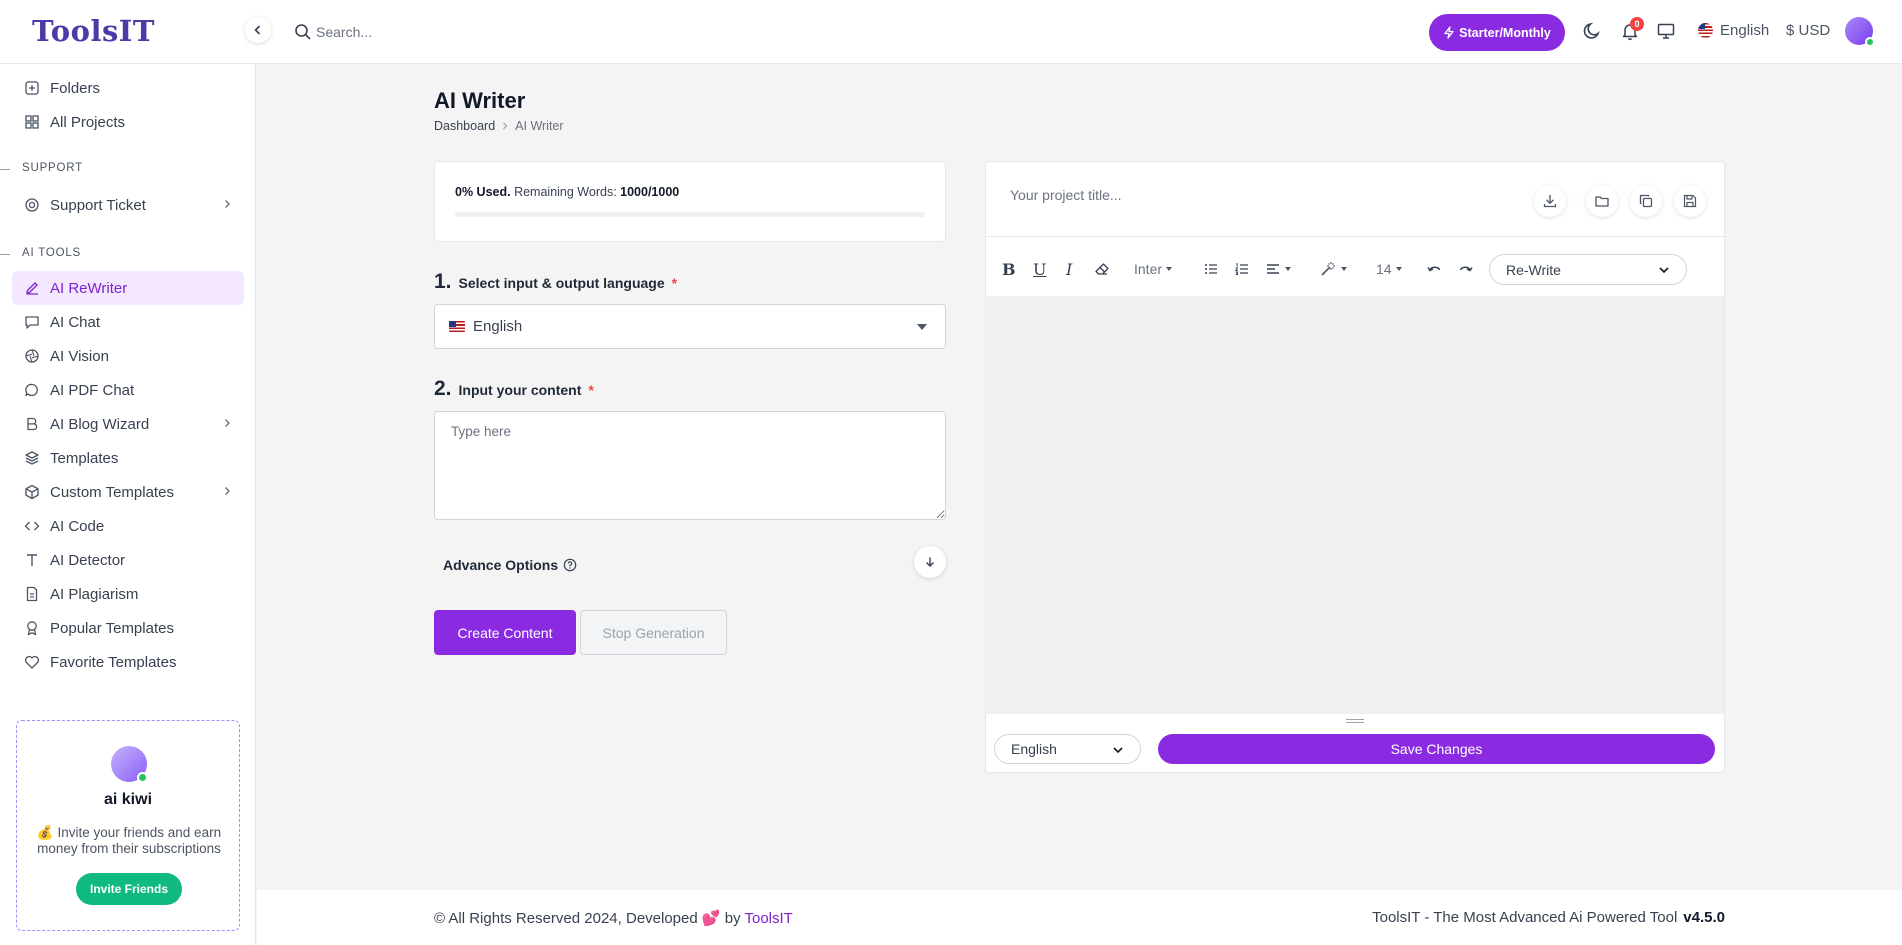 This screenshot has height=945, width=1902. What do you see at coordinates (1860, 32) in the screenshot?
I see `user-avatar` at bounding box center [1860, 32].